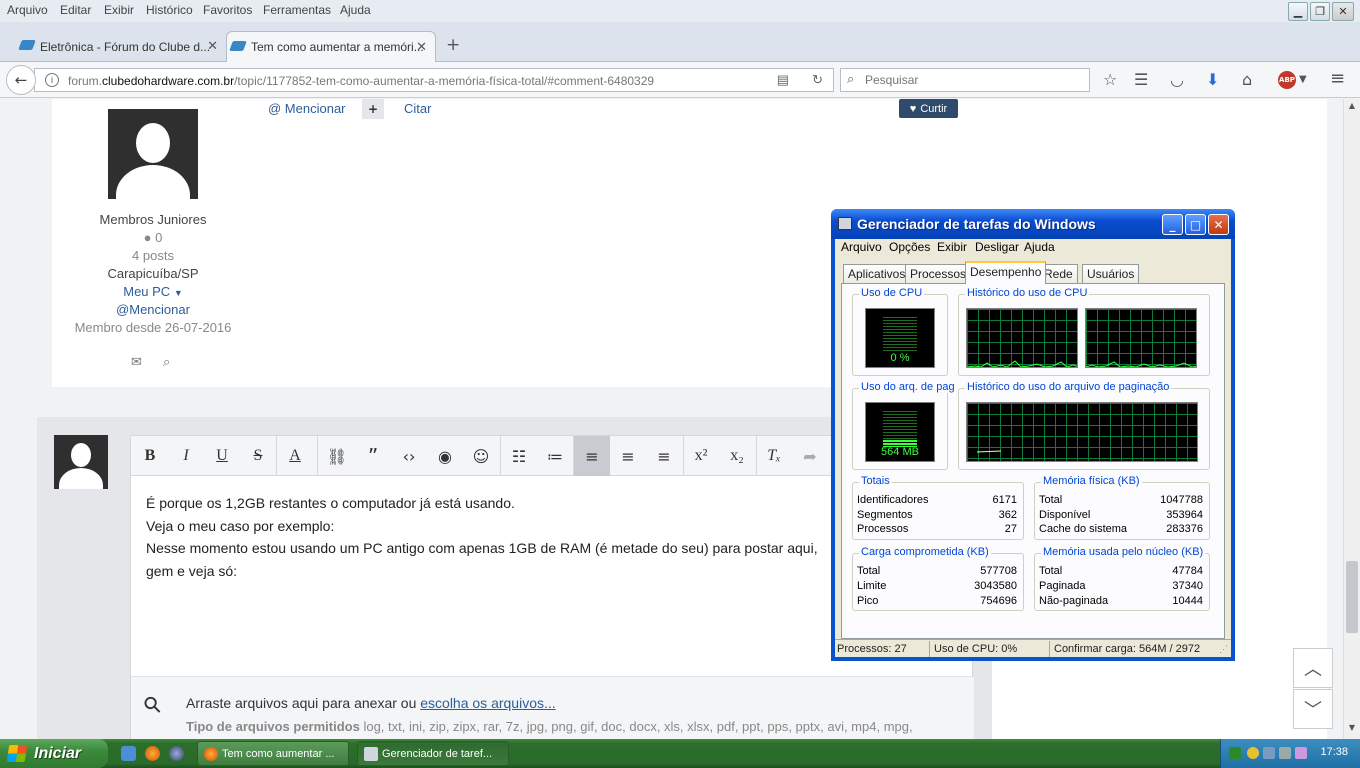  I want to click on security-shield-icon, so click(1253, 753).